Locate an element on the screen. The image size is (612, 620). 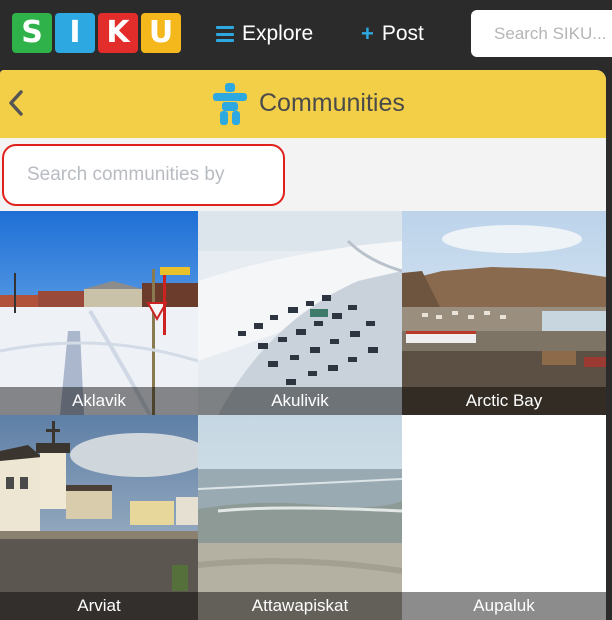
panel-header: Communities is located at coordinates (303, 104).